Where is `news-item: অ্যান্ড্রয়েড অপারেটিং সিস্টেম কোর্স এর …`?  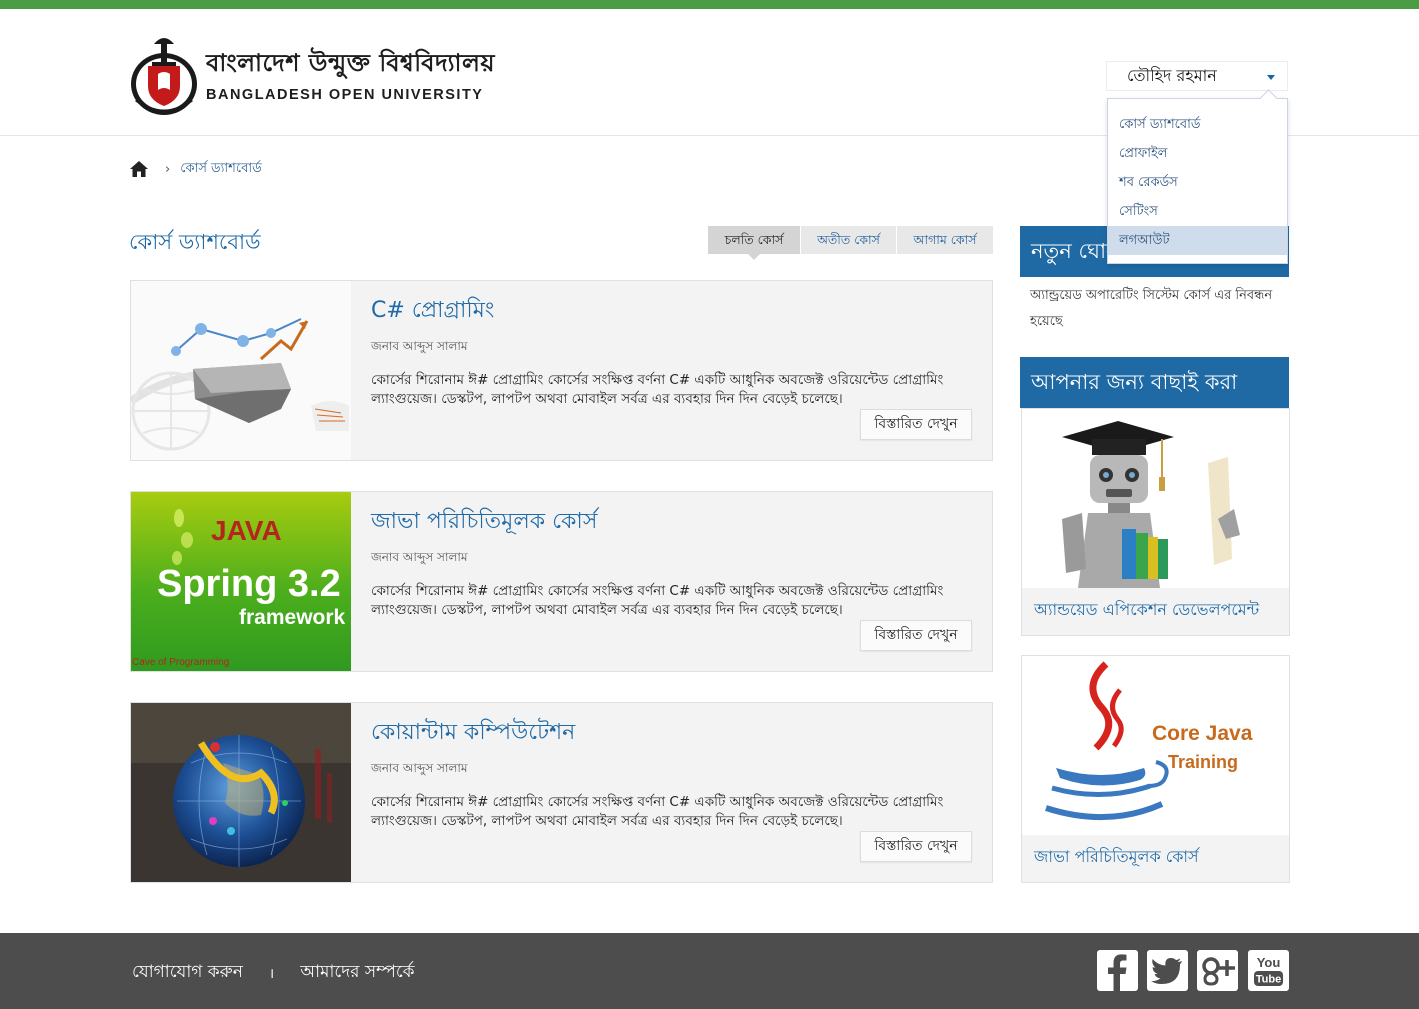
news-item: অ্যান্ড্রয়েড অপারেটিং সিস্টেম কোর্স এর … is located at coordinates (1155, 309).